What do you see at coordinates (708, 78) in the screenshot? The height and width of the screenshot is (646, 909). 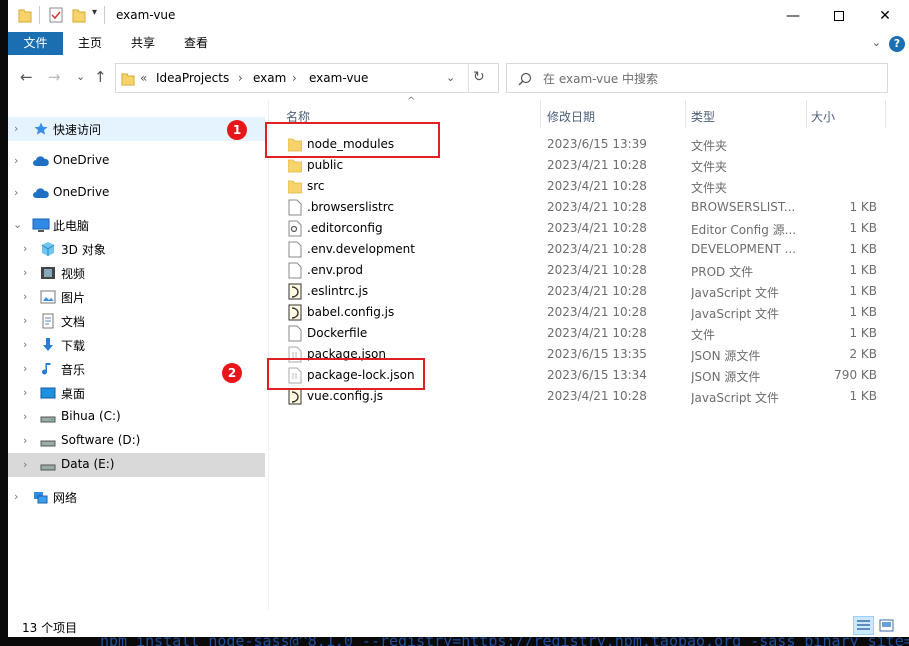 I see `search-input` at bounding box center [708, 78].